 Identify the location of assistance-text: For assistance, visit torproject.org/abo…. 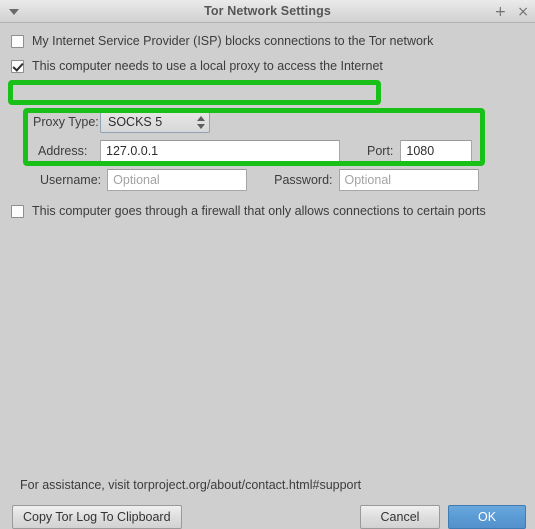
(191, 485).